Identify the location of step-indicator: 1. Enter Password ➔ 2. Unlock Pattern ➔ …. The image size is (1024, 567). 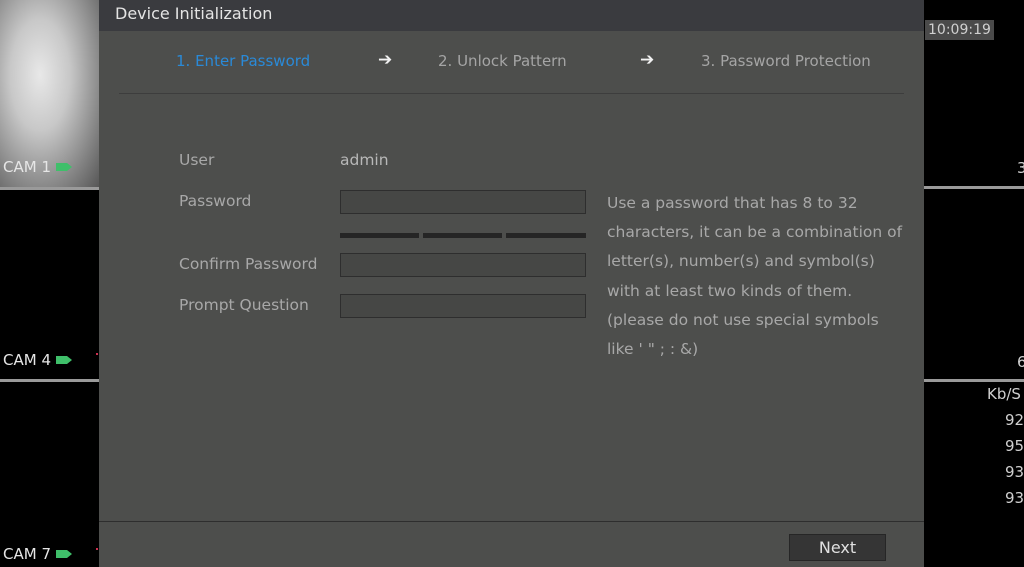
(511, 63).